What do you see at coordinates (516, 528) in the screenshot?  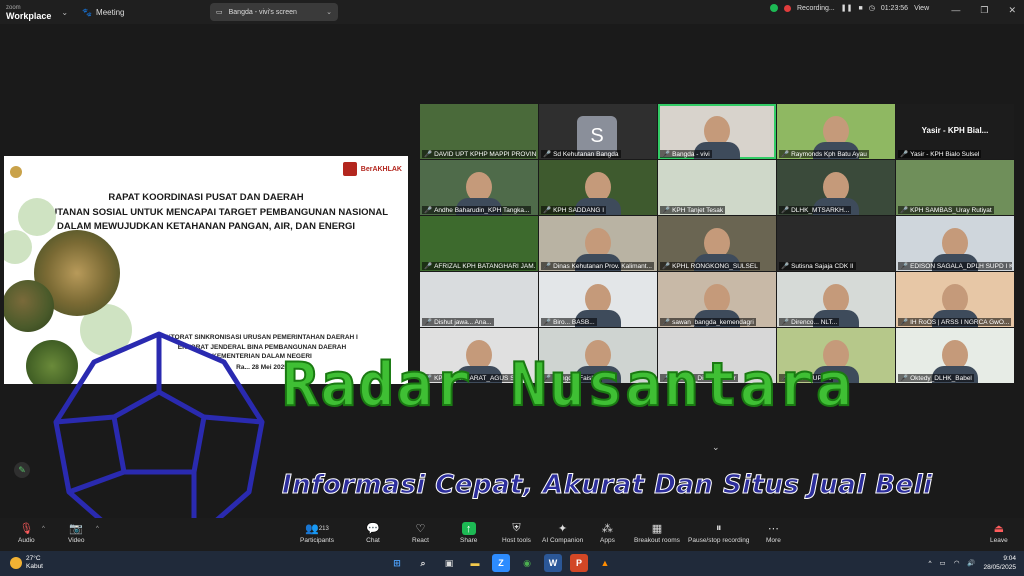 I see `shield-icon: ⛨` at bounding box center [516, 528].